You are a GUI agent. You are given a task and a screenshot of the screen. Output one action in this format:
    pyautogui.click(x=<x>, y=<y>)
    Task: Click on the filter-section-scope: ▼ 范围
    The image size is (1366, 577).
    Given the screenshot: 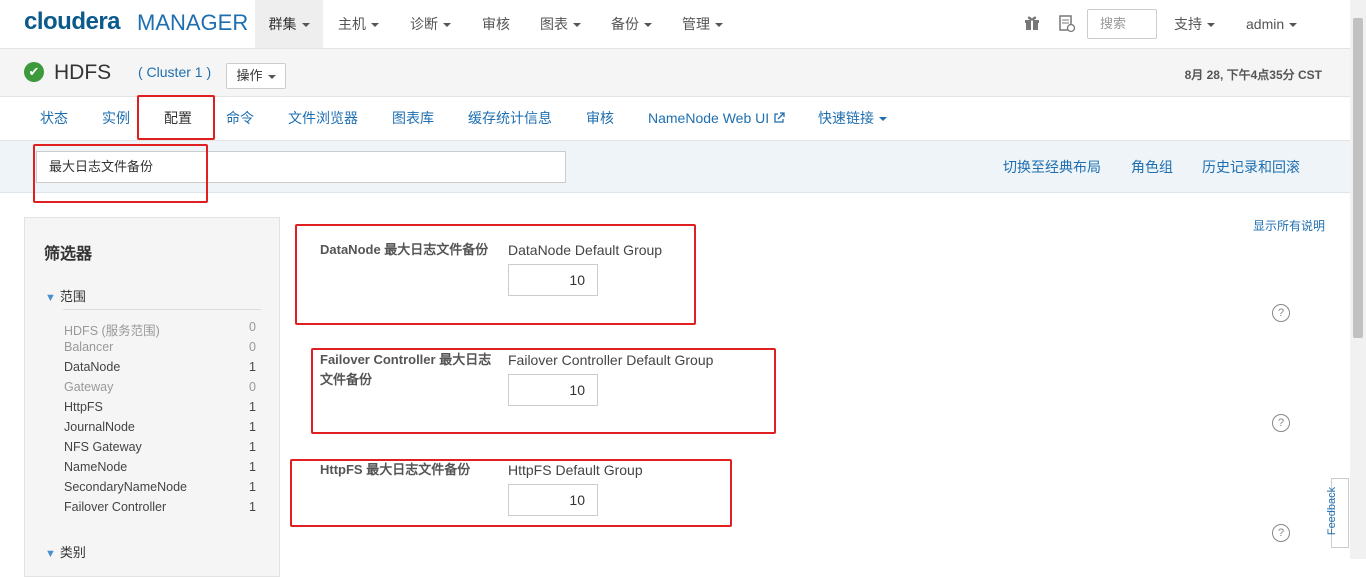 What is the action you would take?
    pyautogui.click(x=65, y=295)
    